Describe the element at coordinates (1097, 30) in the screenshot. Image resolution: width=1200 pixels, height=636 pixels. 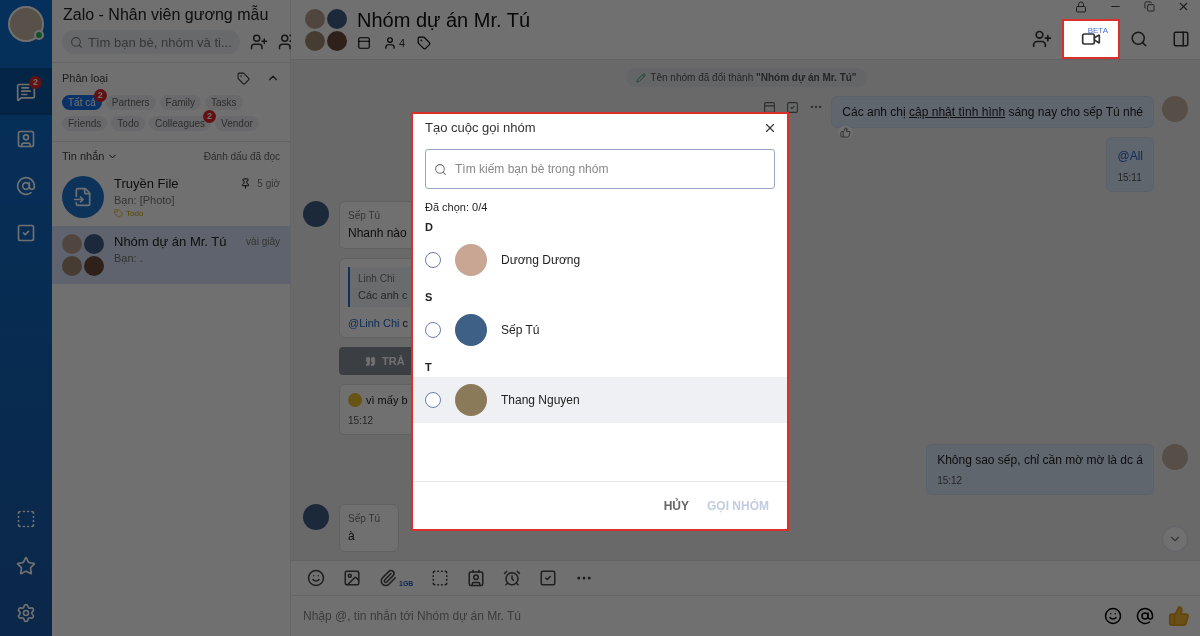
I see `beta-label: BETA` at that location.